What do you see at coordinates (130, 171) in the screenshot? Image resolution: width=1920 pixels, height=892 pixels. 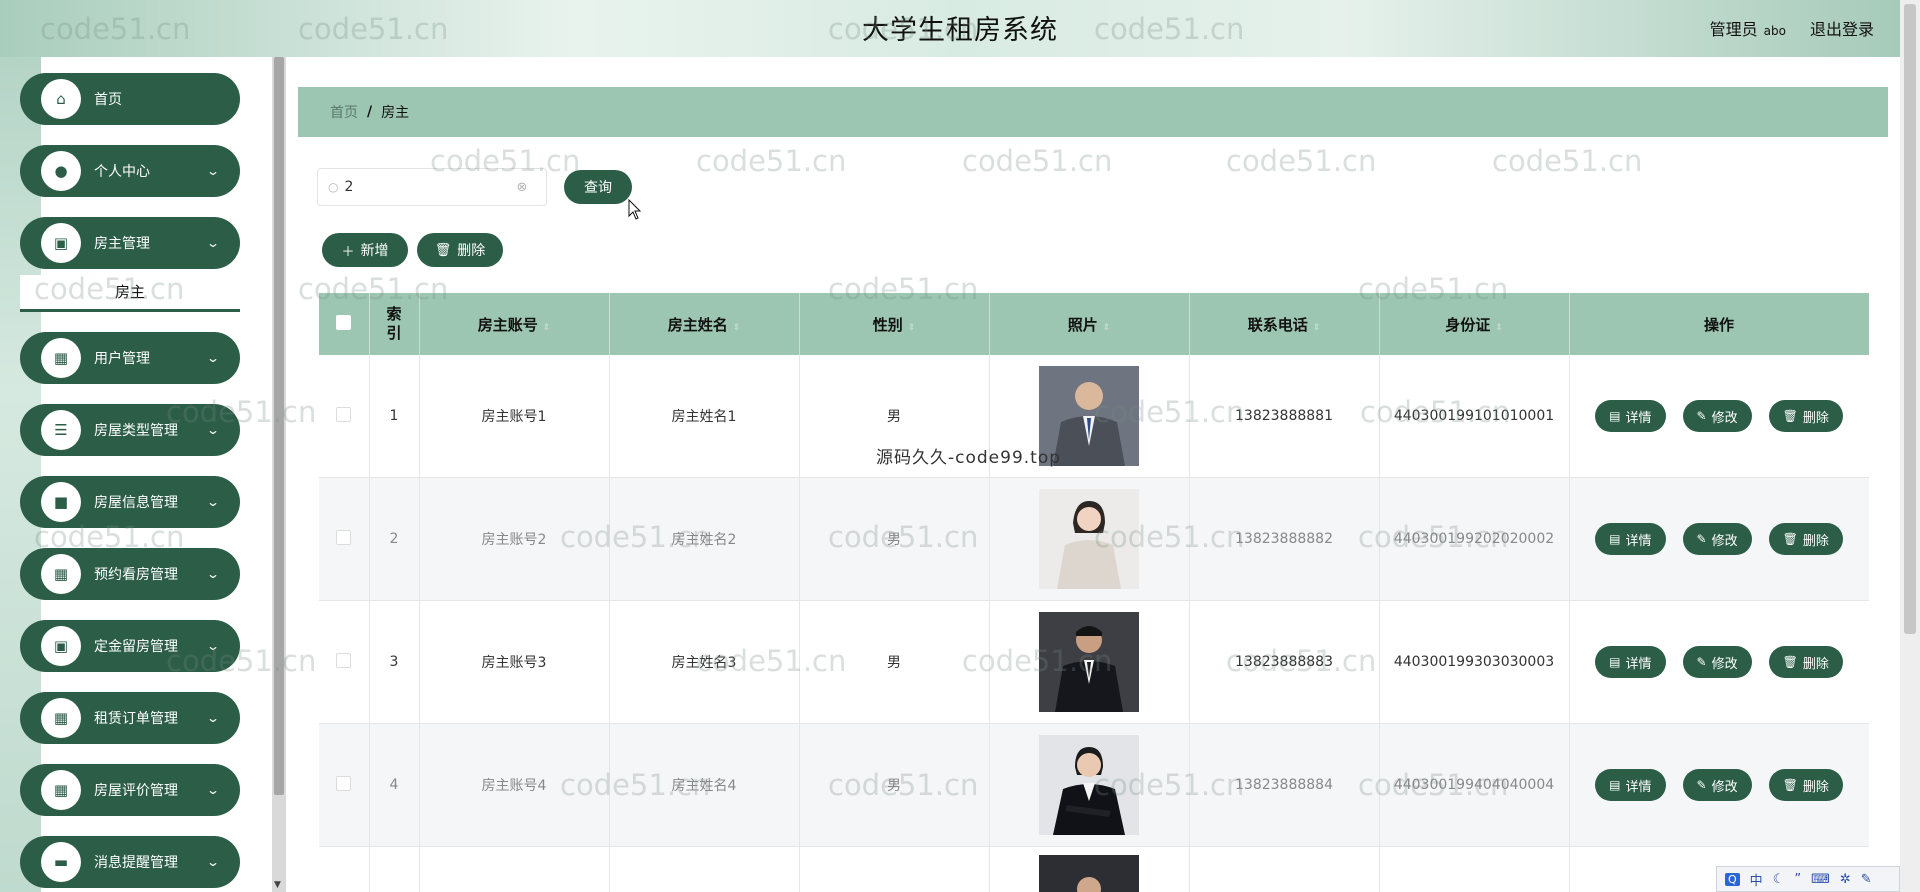 I see `sidebar-item-personal-center: ● 个人中心 ⌄` at bounding box center [130, 171].